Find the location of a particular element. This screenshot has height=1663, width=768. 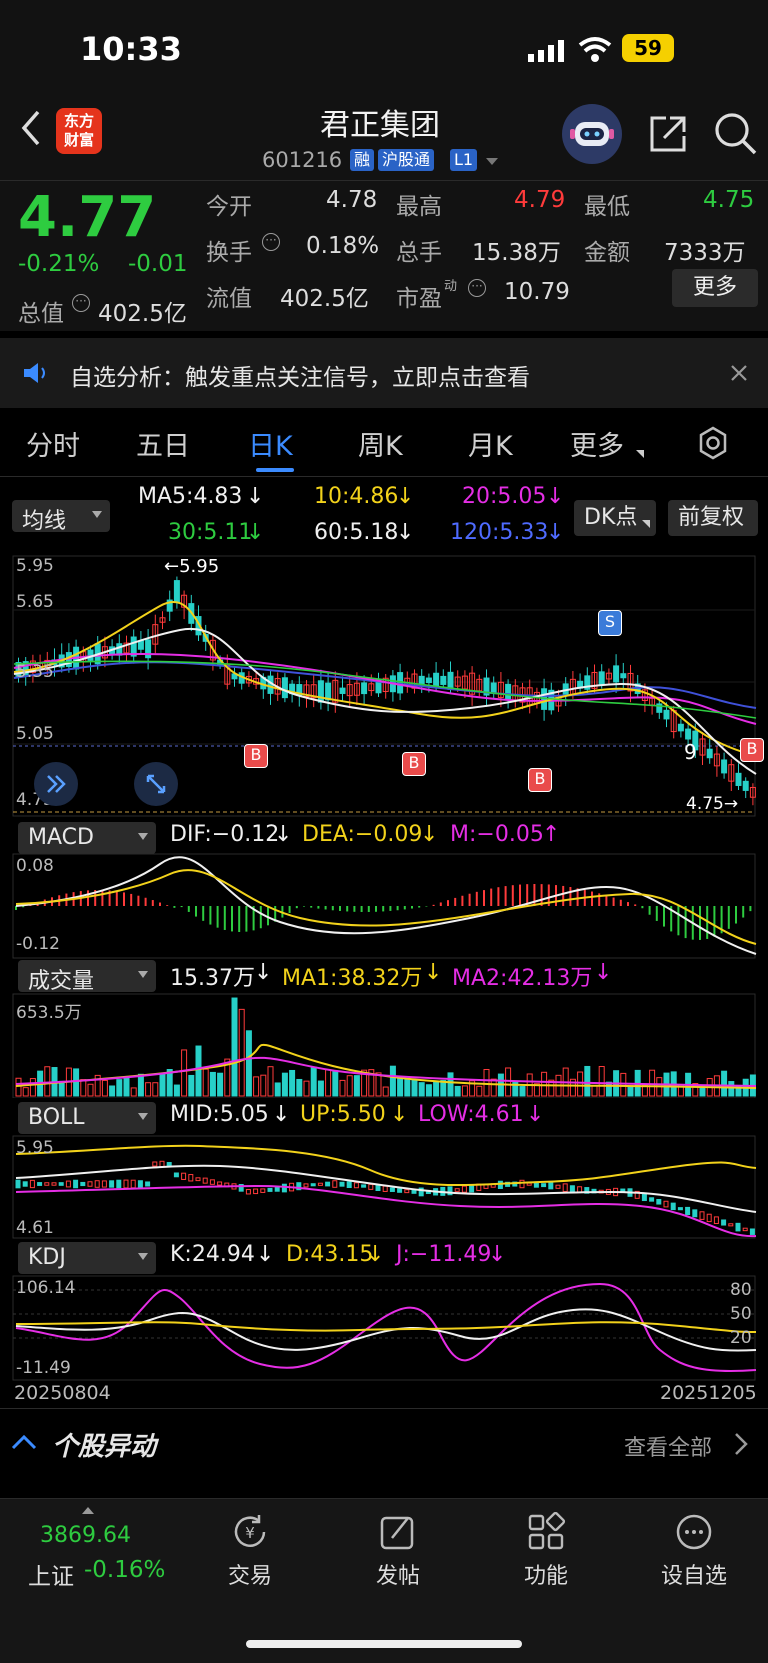

tab-daily-k: 日K is located at coordinates (270, 443).